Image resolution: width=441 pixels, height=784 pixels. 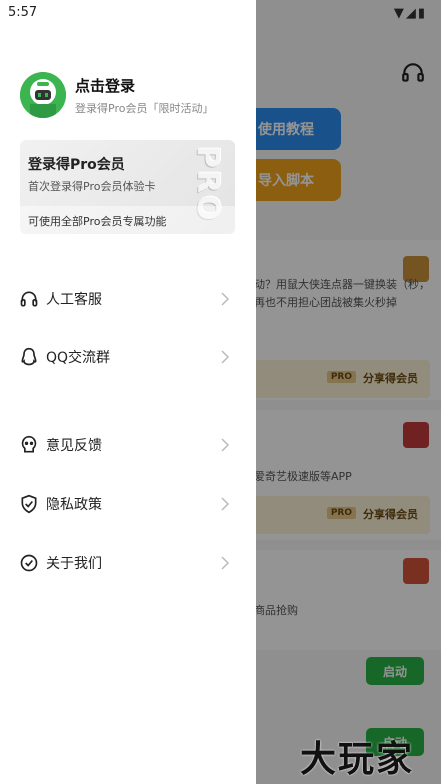 I want to click on menu-item-qq-group: QQ交流群, so click(x=128, y=357).